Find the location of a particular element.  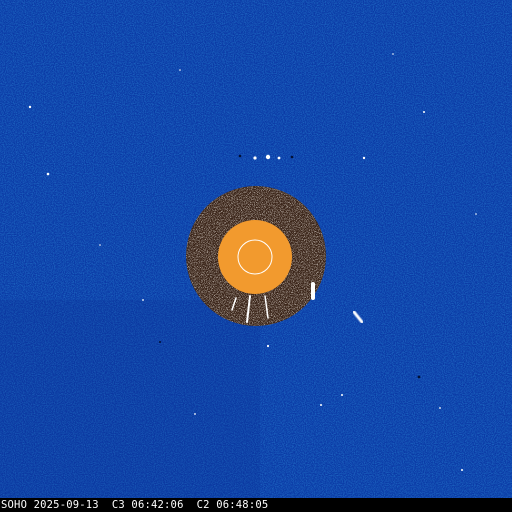

image-caption: SOHO 2025-09-13 C3 06:42:06 C2 06:48:05 is located at coordinates (135, 505).